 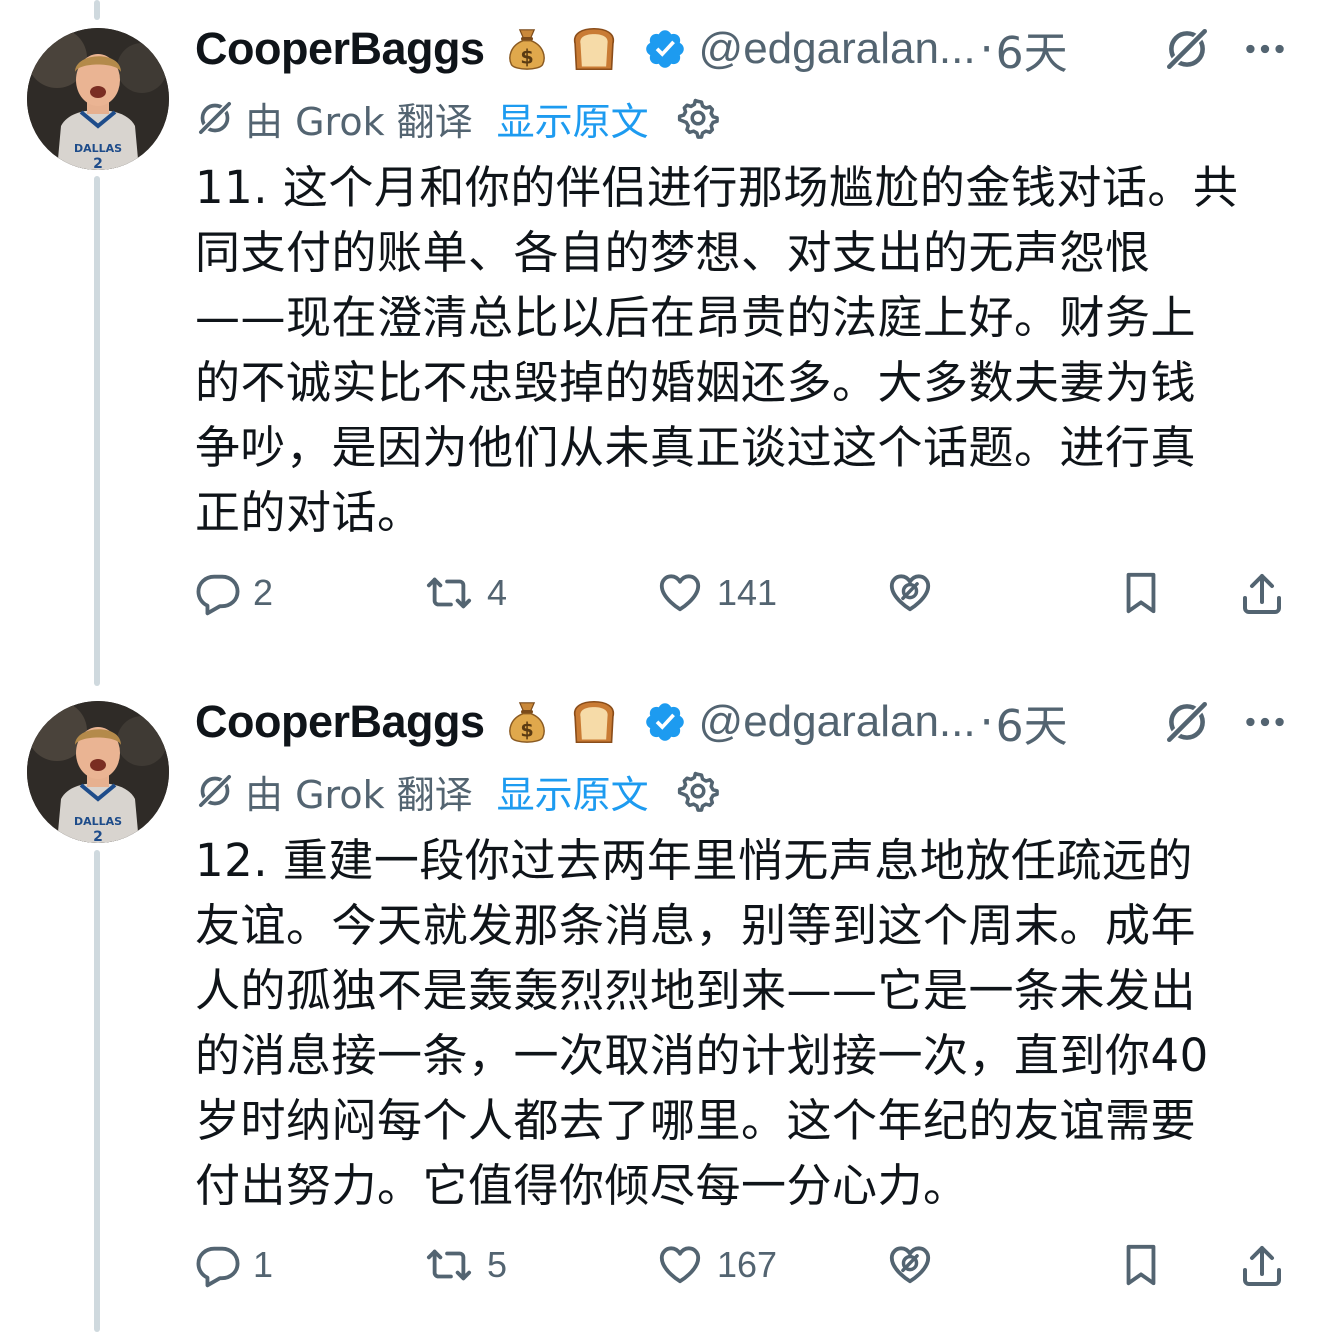 I want to click on reply-count: 1, so click(x=263, y=1264).